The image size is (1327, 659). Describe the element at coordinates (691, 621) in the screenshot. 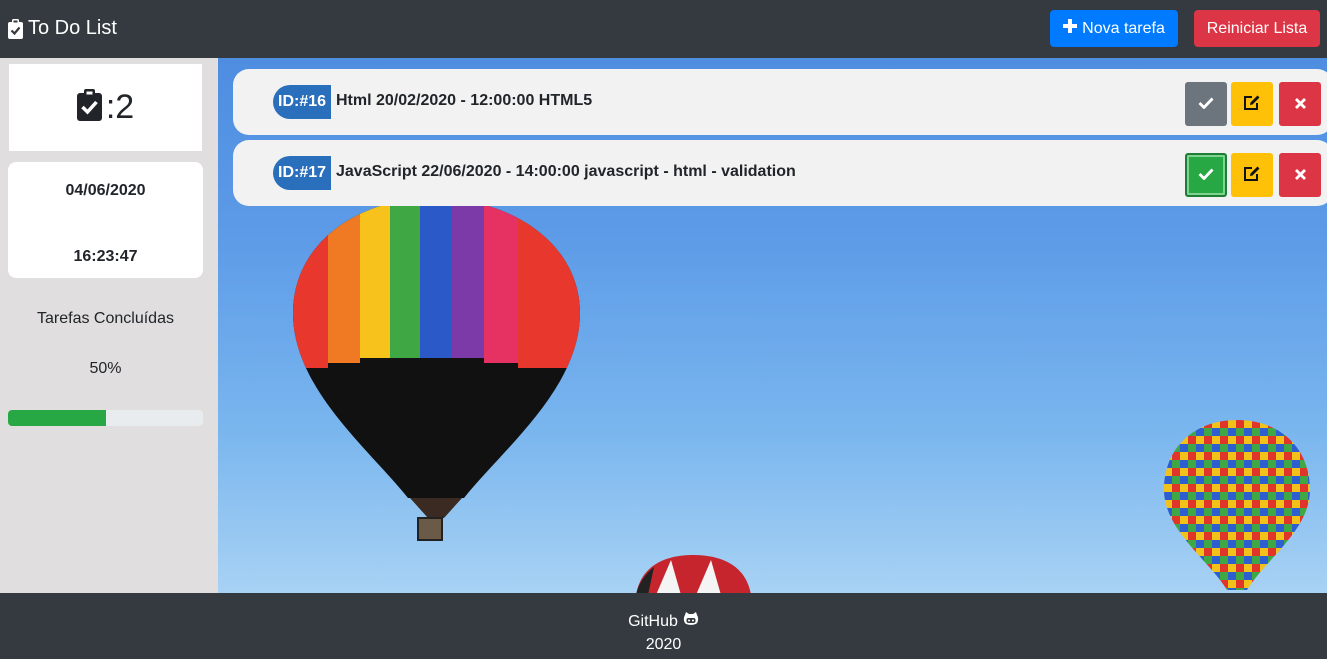

I see `github-icon` at that location.